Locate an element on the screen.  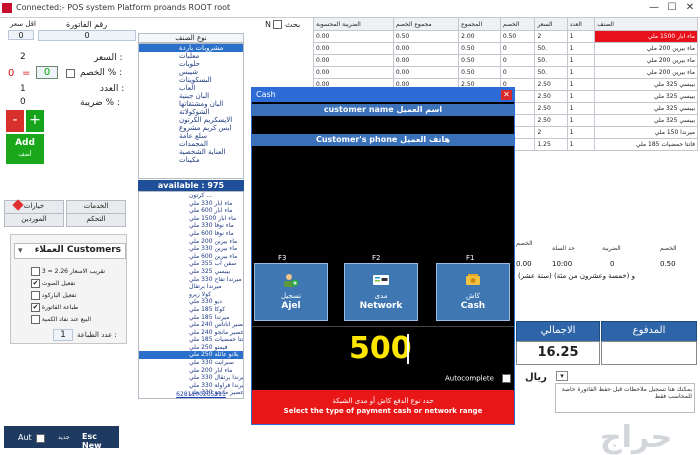
product-item: ميرندا تفاح 330 ملي is located at coordinates (191, 280).